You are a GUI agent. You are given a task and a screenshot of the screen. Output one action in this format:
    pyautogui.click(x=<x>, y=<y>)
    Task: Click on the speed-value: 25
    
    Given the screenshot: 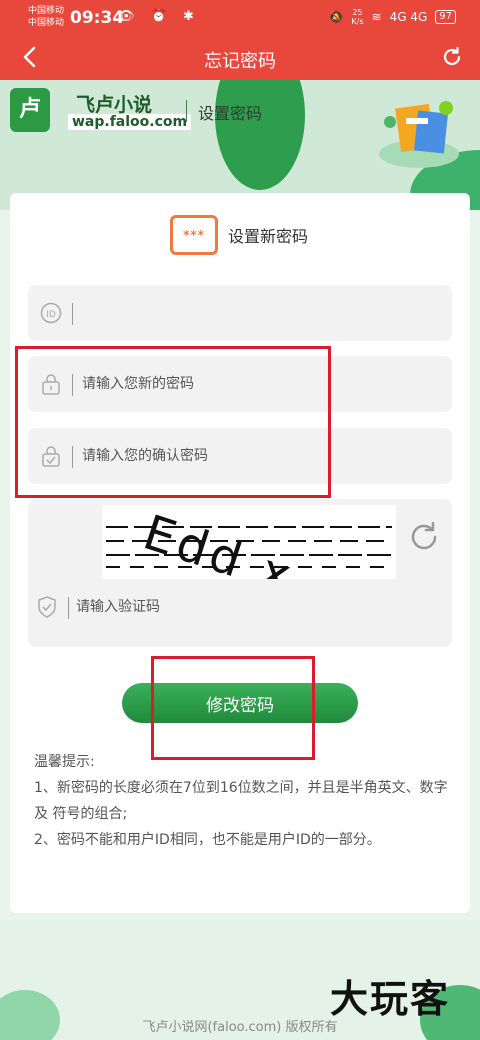 What is the action you would take?
    pyautogui.click(x=357, y=12)
    